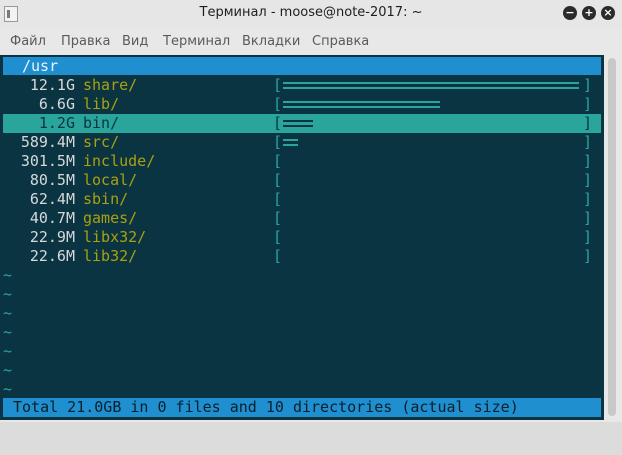 This screenshot has width=622, height=455. I want to click on minimize-icon: −, so click(570, 13).